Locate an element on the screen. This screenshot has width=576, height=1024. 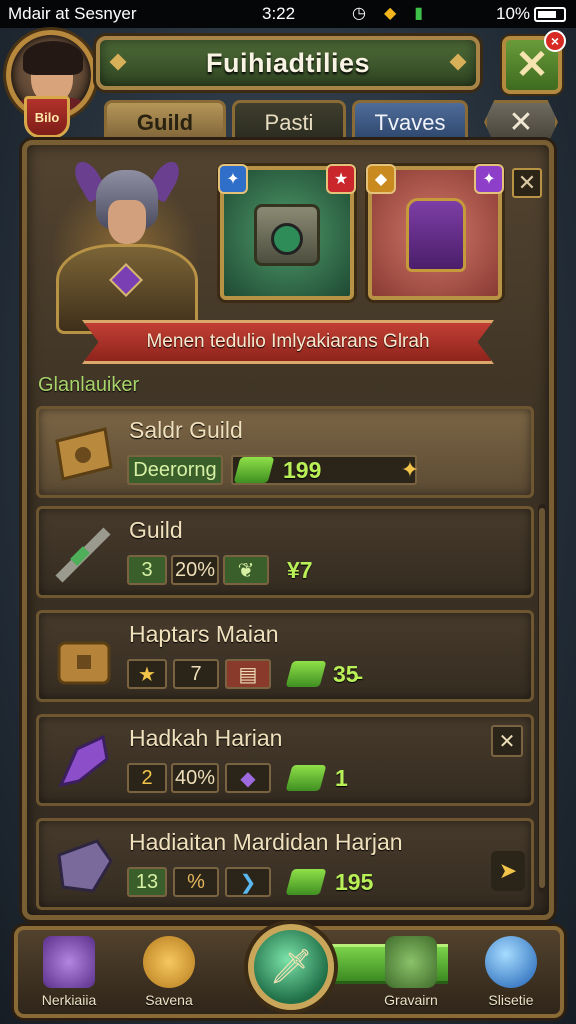
list-item: Haptars Maian ★ 7 ▤ 35̵ is located at coordinates (285, 656).